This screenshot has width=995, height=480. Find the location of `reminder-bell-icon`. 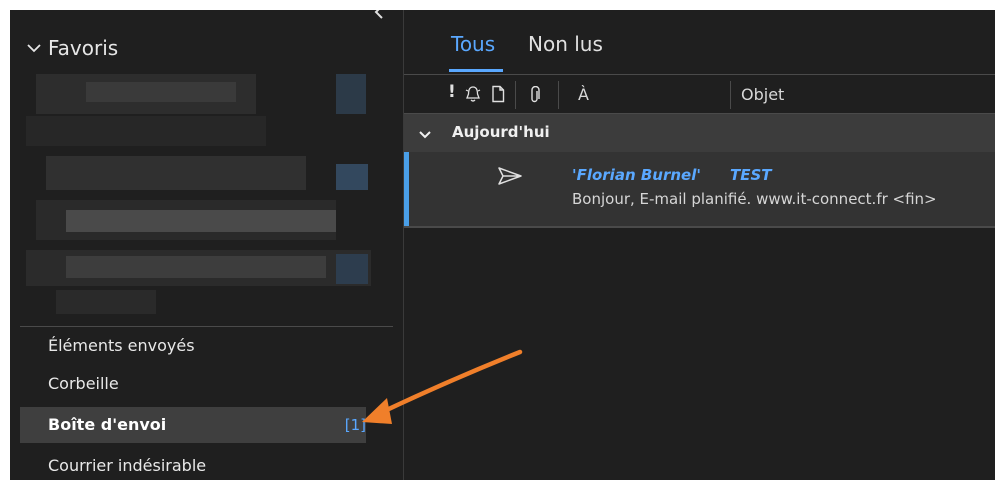

reminder-bell-icon is located at coordinates (473, 96).